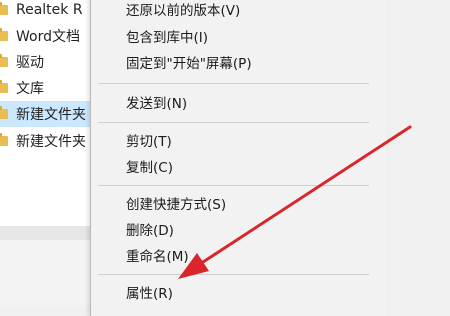  I want to click on menu-item-label: 属性(R), so click(149, 294).